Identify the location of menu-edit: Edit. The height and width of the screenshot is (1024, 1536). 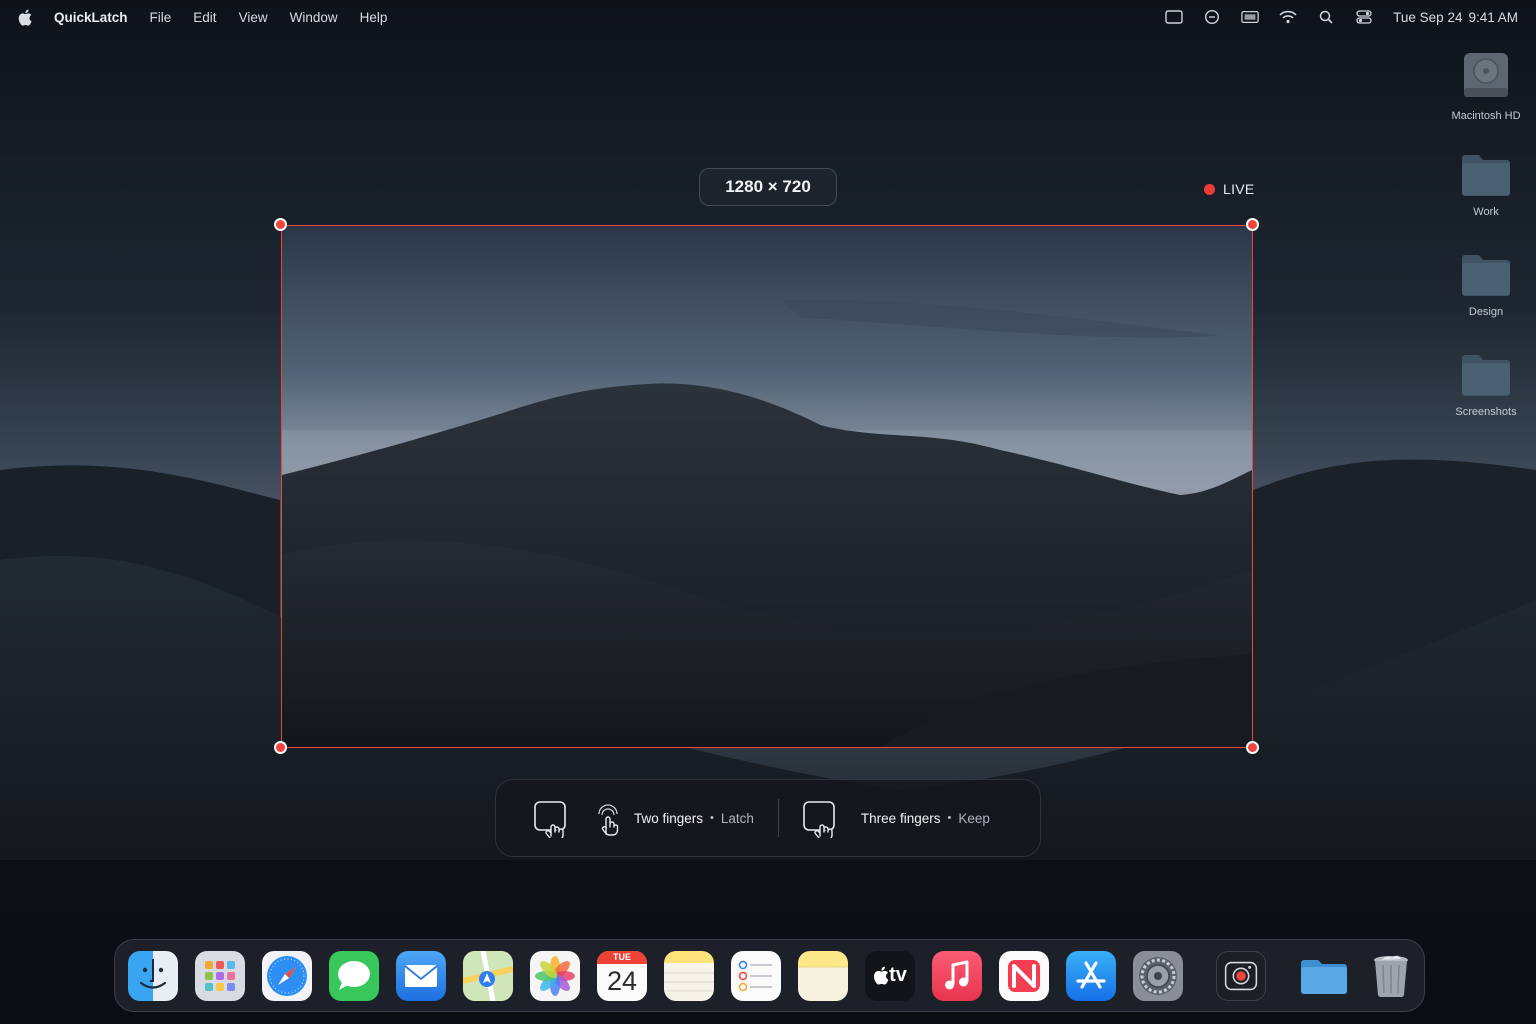
(204, 17).